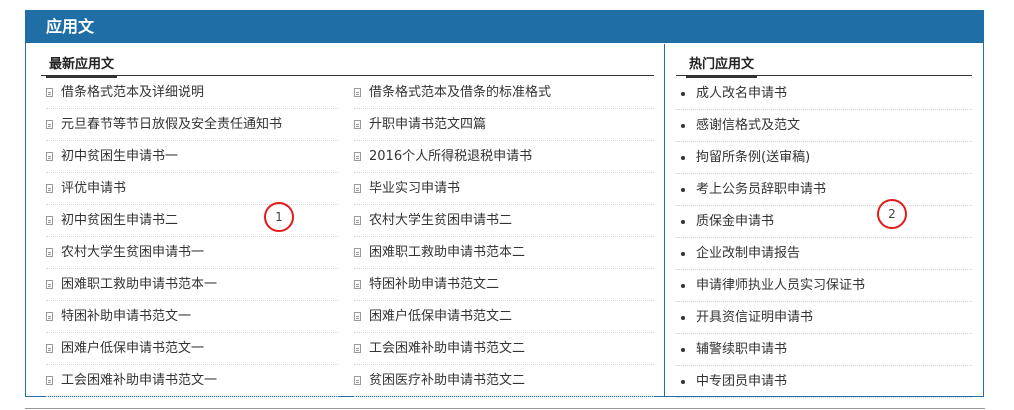 The height and width of the screenshot is (410, 1014). I want to click on list-item-link: 元旦春节等节日放假及安全责任通知书, so click(171, 124).